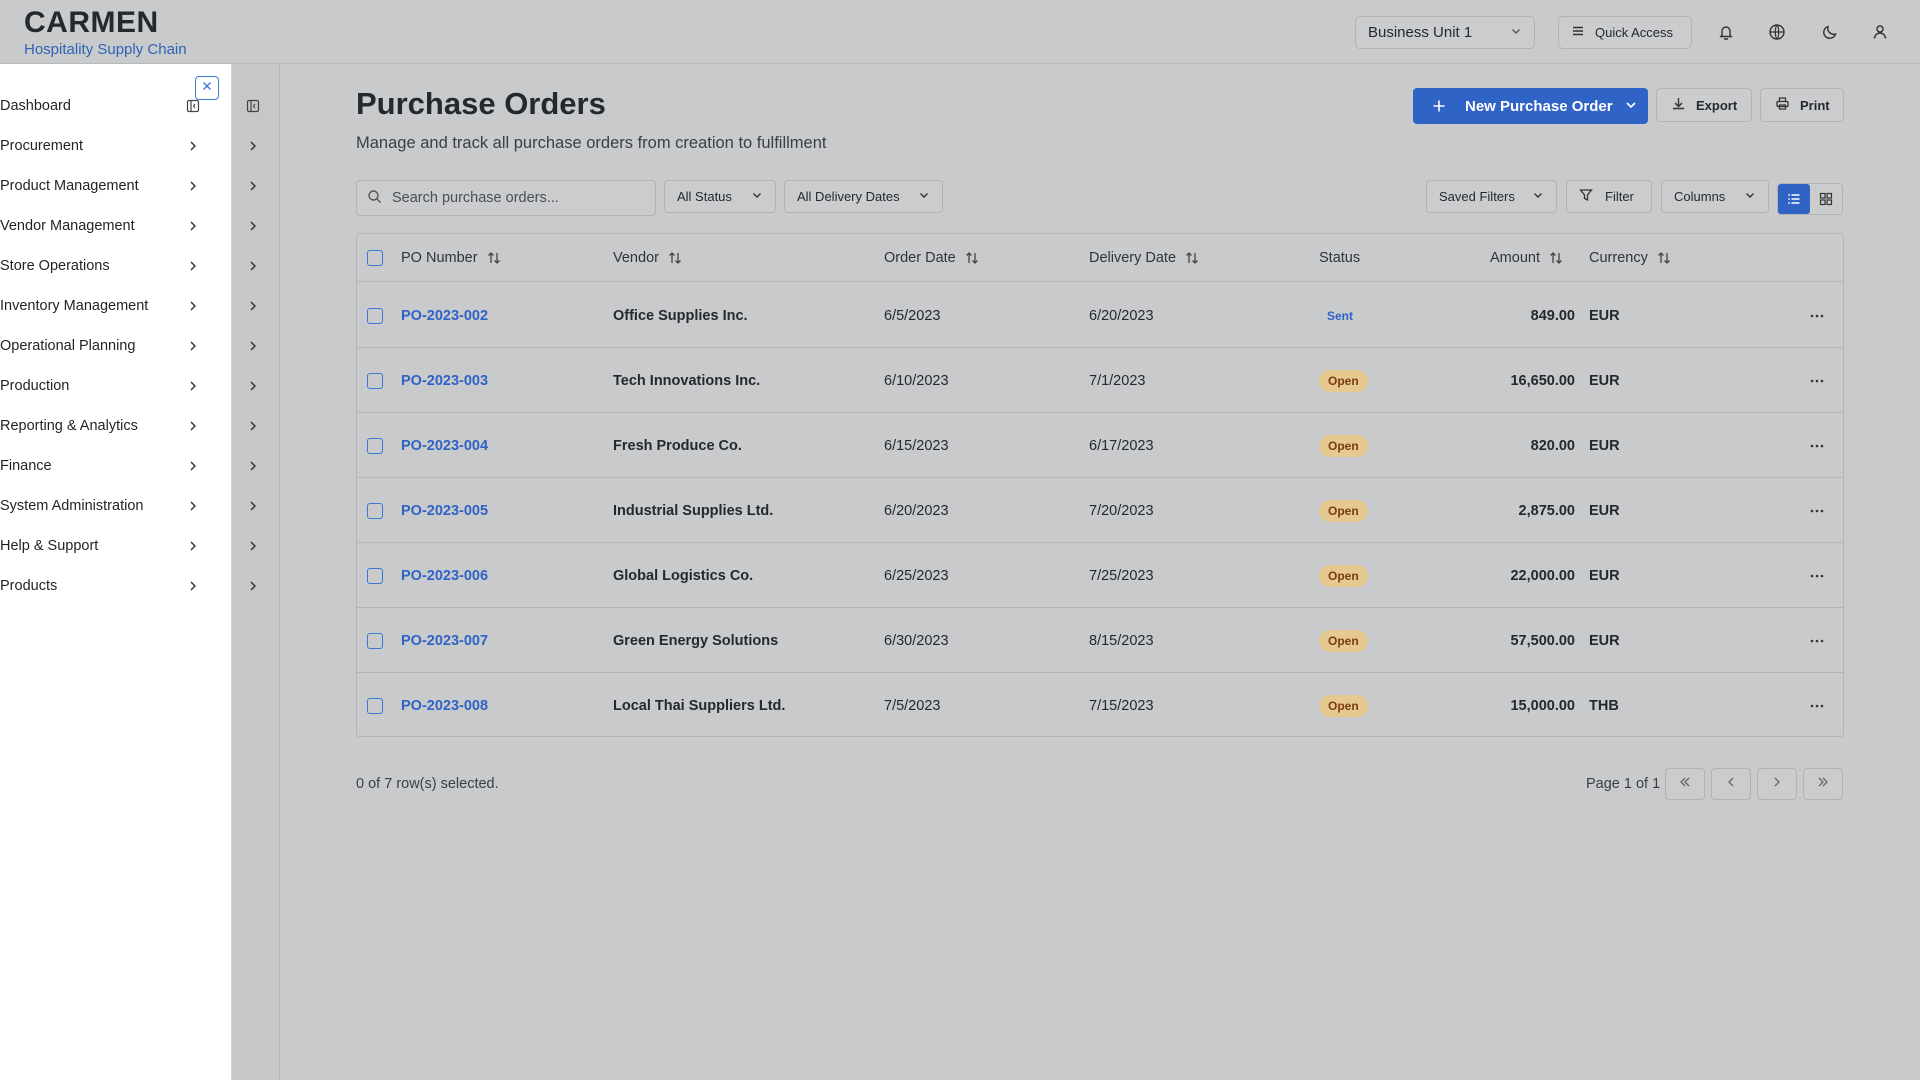 Image resolution: width=1920 pixels, height=1080 pixels. Describe the element at coordinates (1782, 105) in the screenshot. I see `printer-icon` at that location.